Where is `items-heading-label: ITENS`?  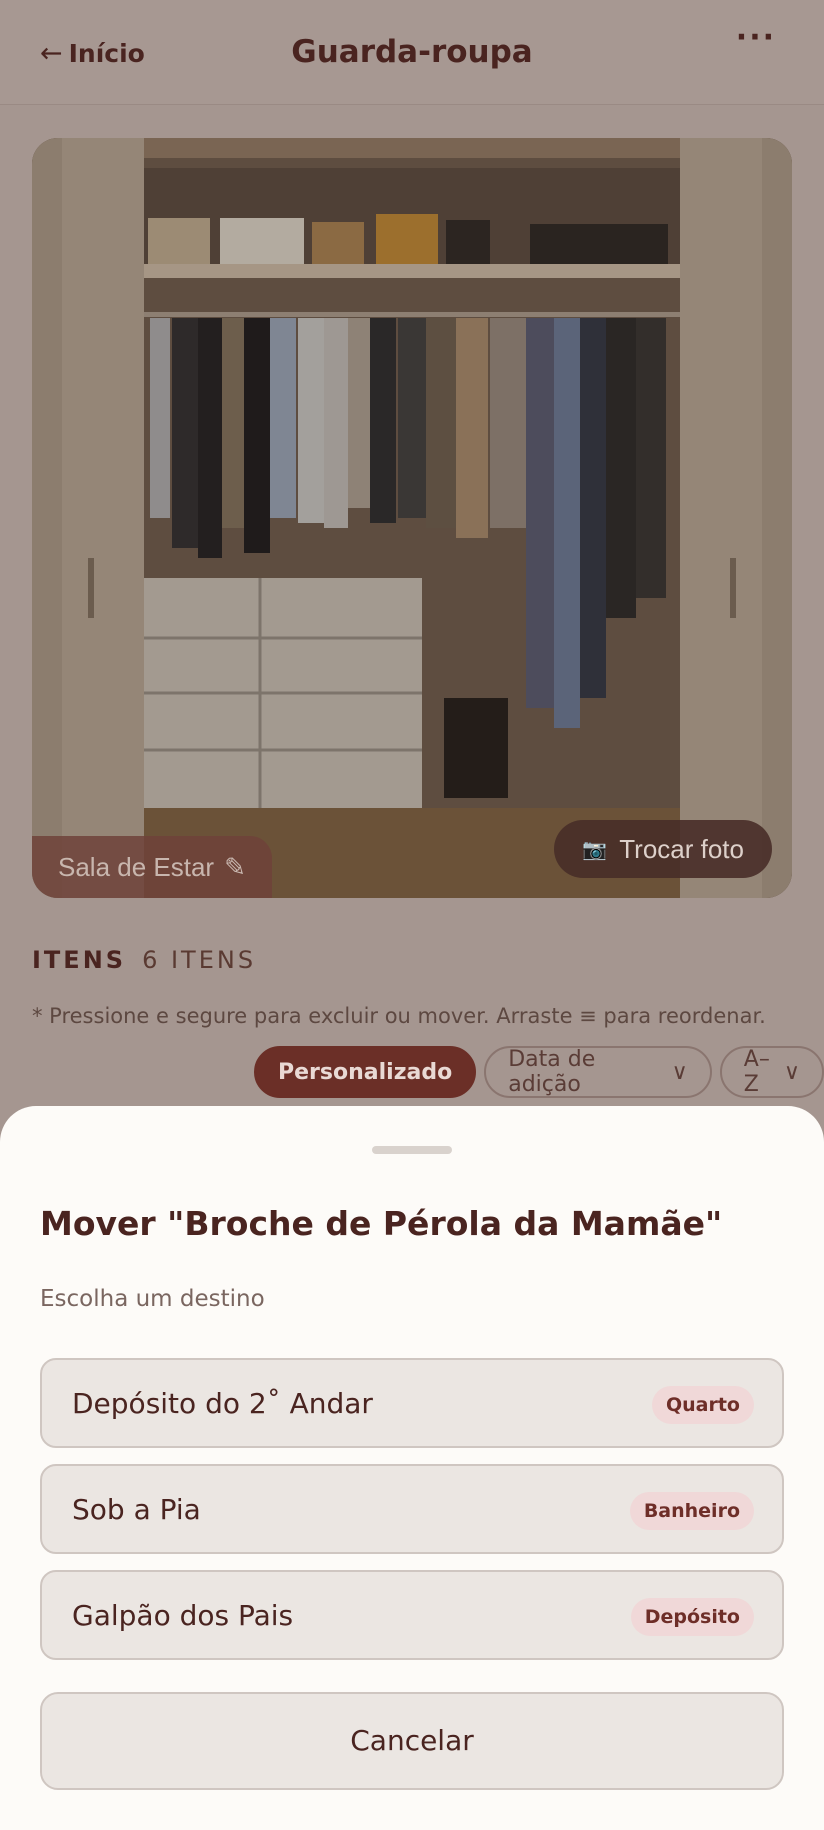
items-heading-label: ITENS is located at coordinates (79, 960).